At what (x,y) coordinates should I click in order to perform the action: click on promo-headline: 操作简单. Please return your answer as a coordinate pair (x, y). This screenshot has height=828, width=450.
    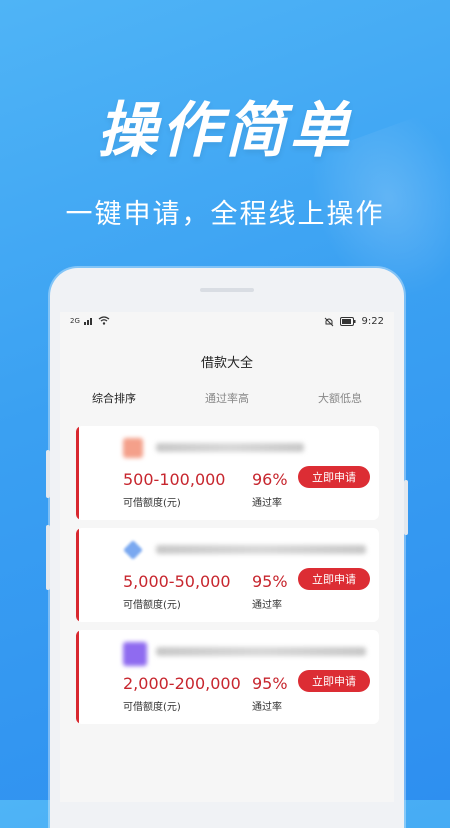
    Looking at the image, I should click on (225, 131).